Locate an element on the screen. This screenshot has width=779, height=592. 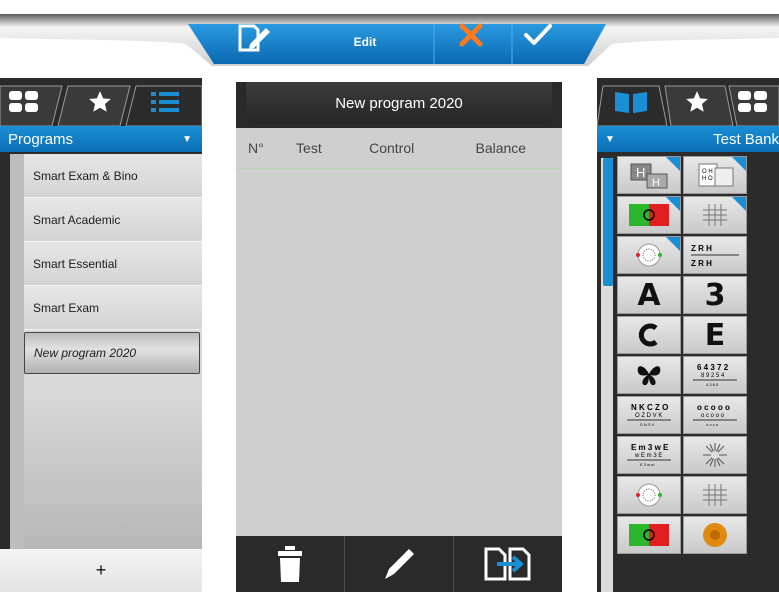
program-item-label: Smart Academic is located at coordinates (77, 219).